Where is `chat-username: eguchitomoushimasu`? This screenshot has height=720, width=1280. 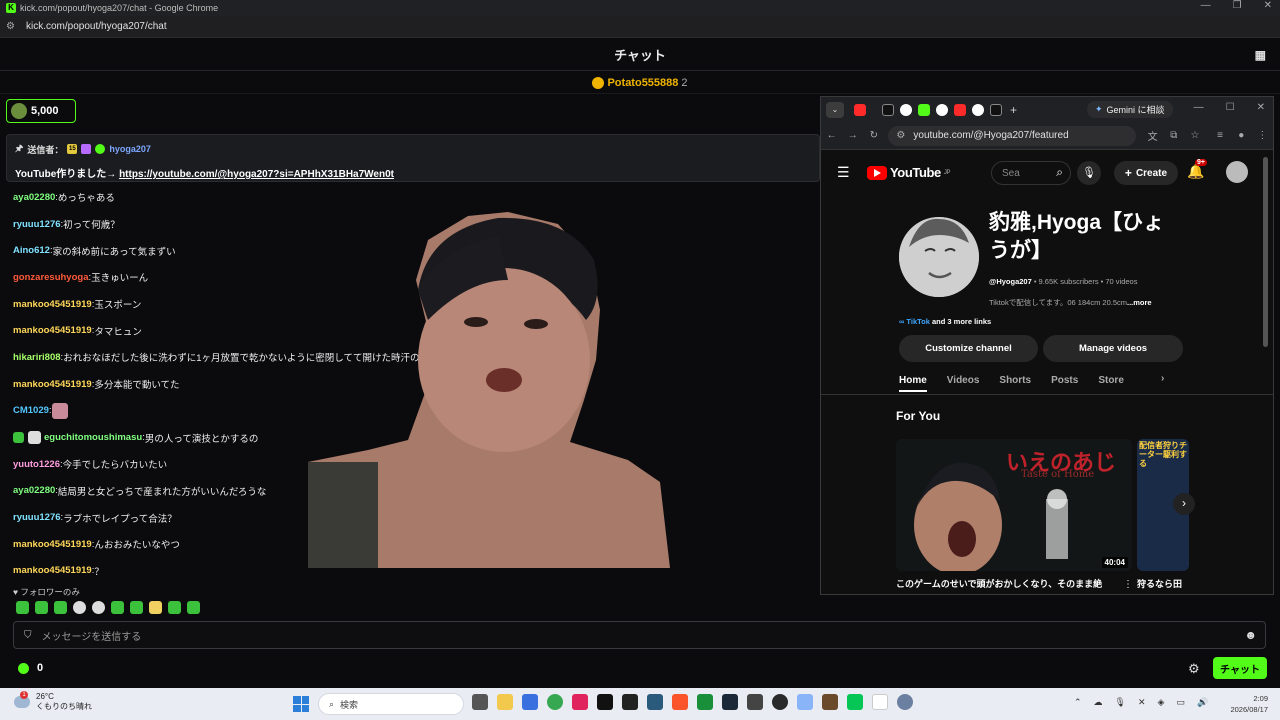 chat-username: eguchitomoushimasu is located at coordinates (93, 437).